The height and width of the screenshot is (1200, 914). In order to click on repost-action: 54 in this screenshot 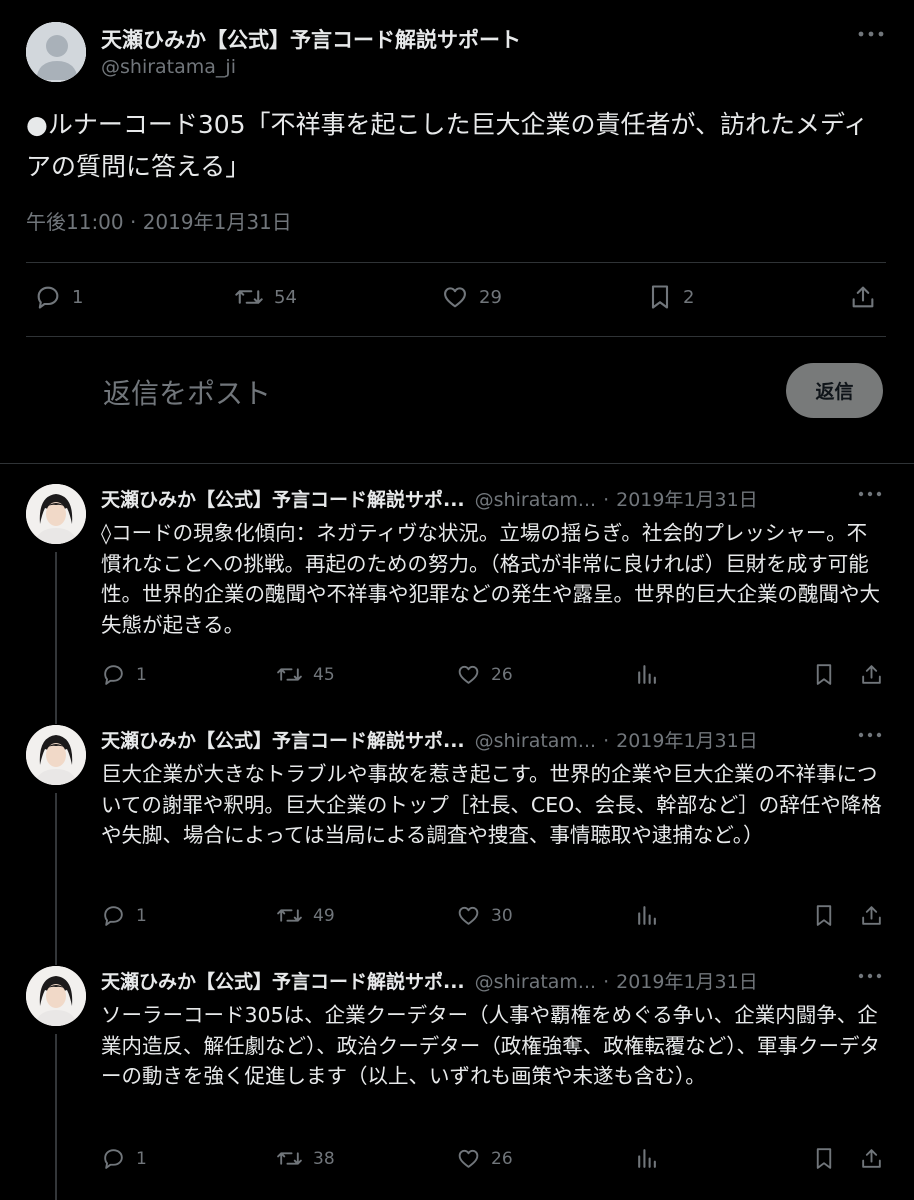, I will do `click(265, 297)`.